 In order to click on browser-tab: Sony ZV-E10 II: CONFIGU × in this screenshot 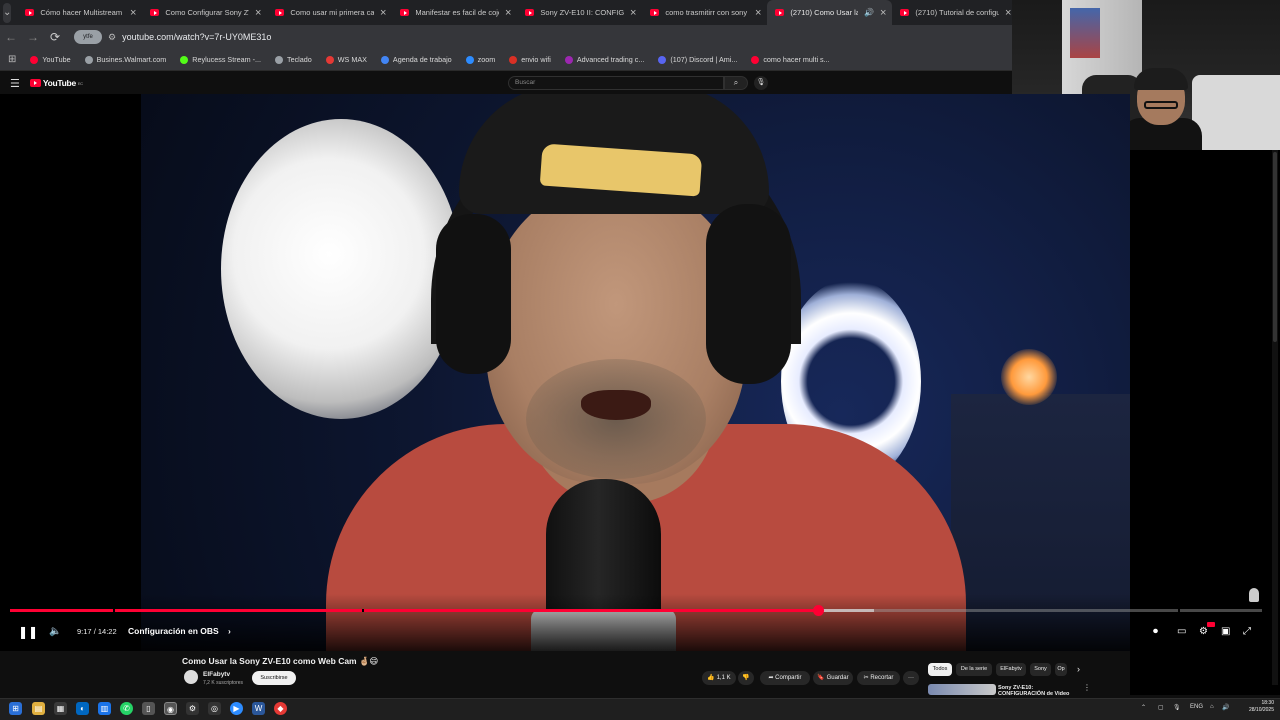, I will do `click(579, 12)`.